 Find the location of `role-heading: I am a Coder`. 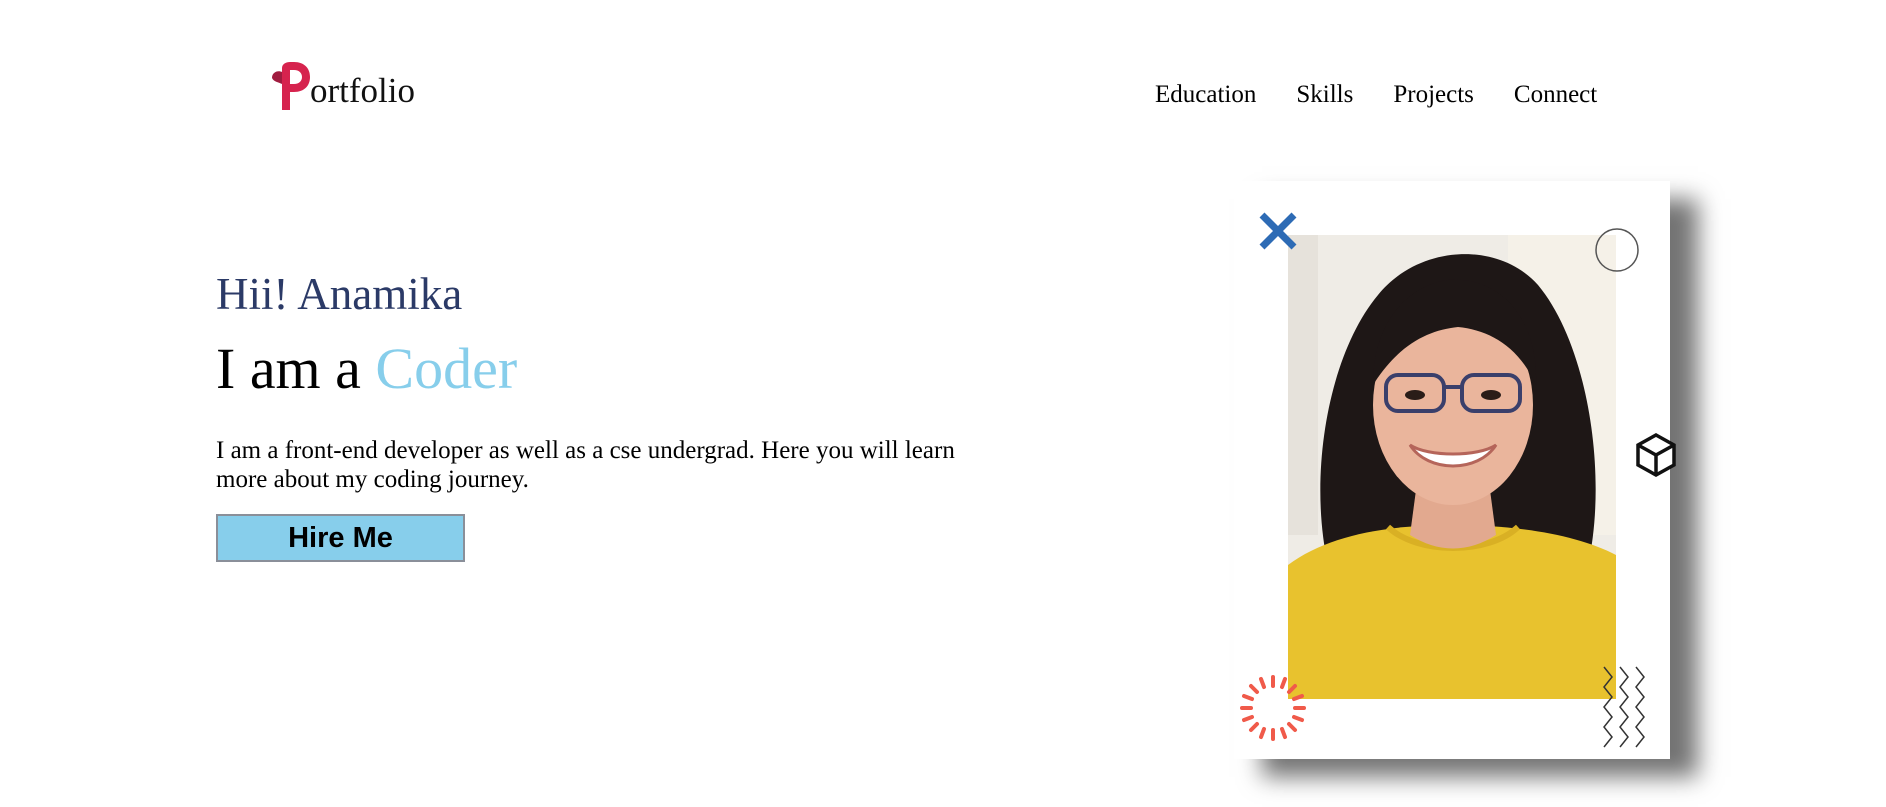

role-heading: I am a Coder is located at coordinates (366, 369).